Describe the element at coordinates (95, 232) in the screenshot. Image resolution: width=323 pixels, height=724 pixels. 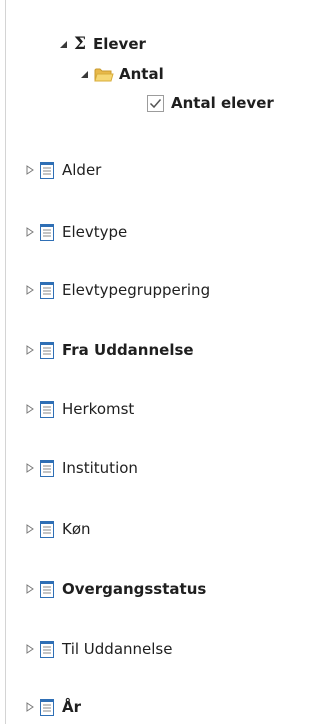
I see `dimension-label: Elevtype` at that location.